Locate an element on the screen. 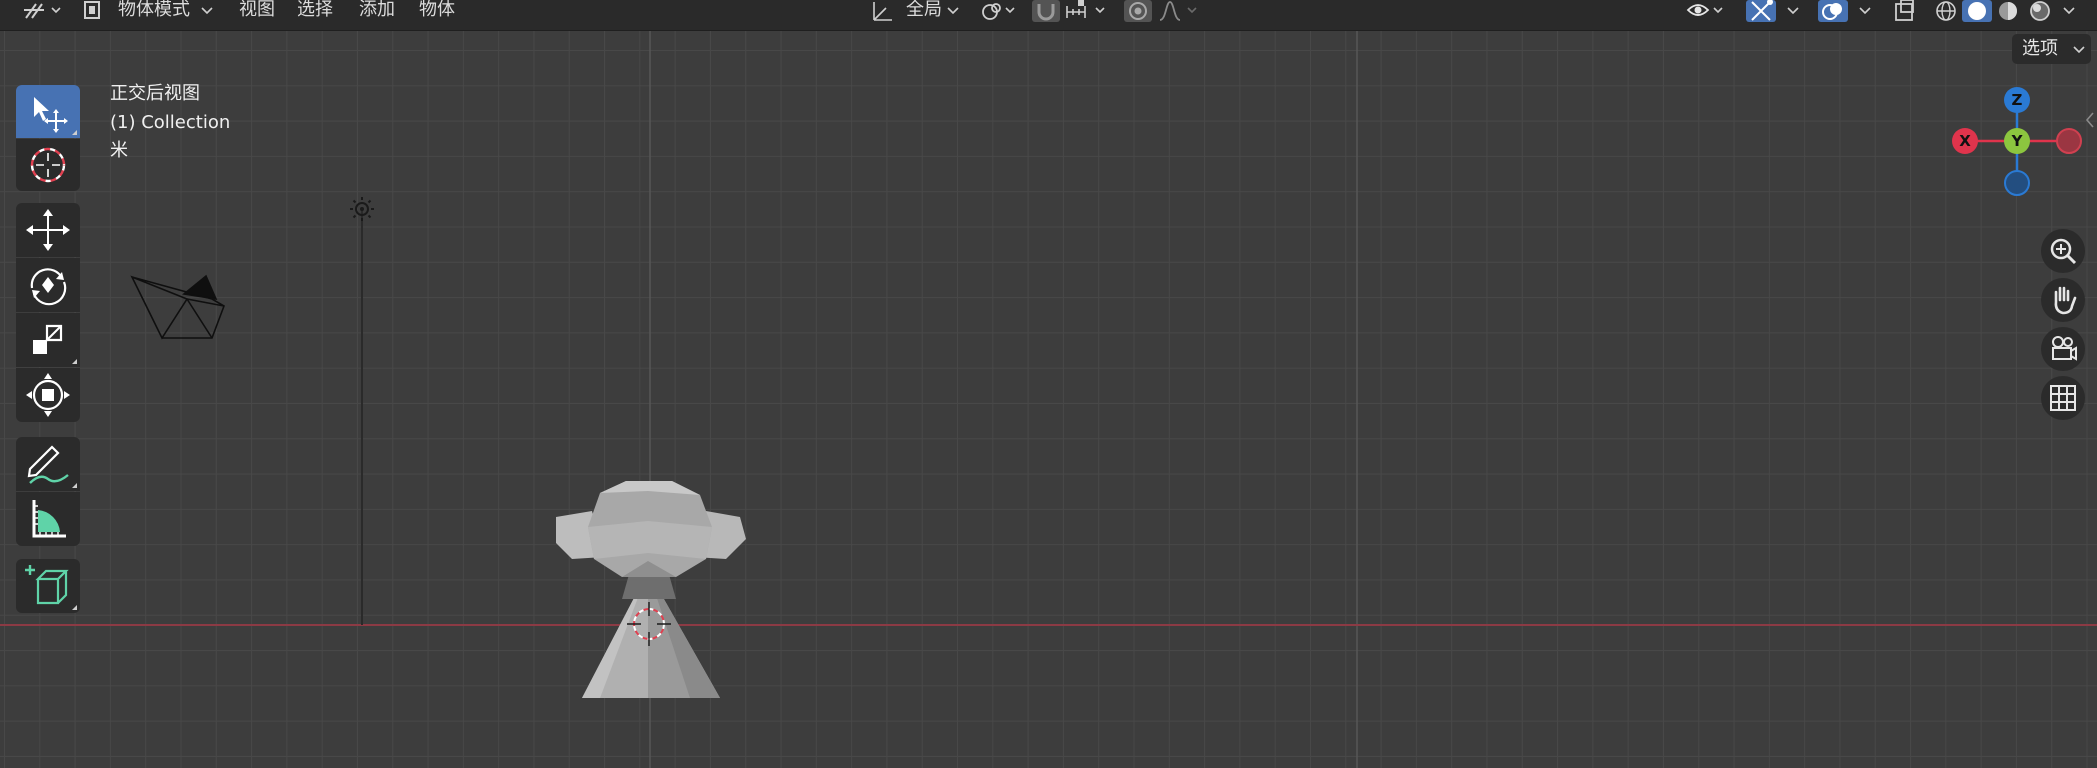 This screenshot has width=2097, height=768. shading-rendered-button is located at coordinates (2040, 11).